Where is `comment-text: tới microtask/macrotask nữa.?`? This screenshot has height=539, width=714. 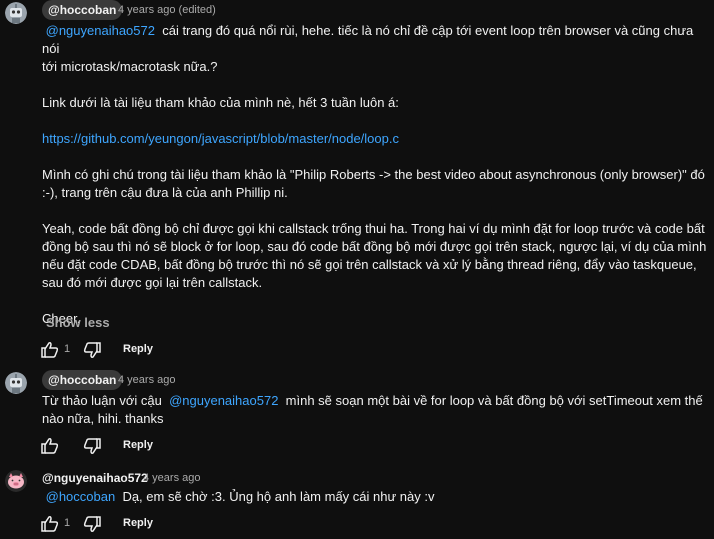
comment-text: tới microtask/macrotask nữa.? is located at coordinates (130, 66).